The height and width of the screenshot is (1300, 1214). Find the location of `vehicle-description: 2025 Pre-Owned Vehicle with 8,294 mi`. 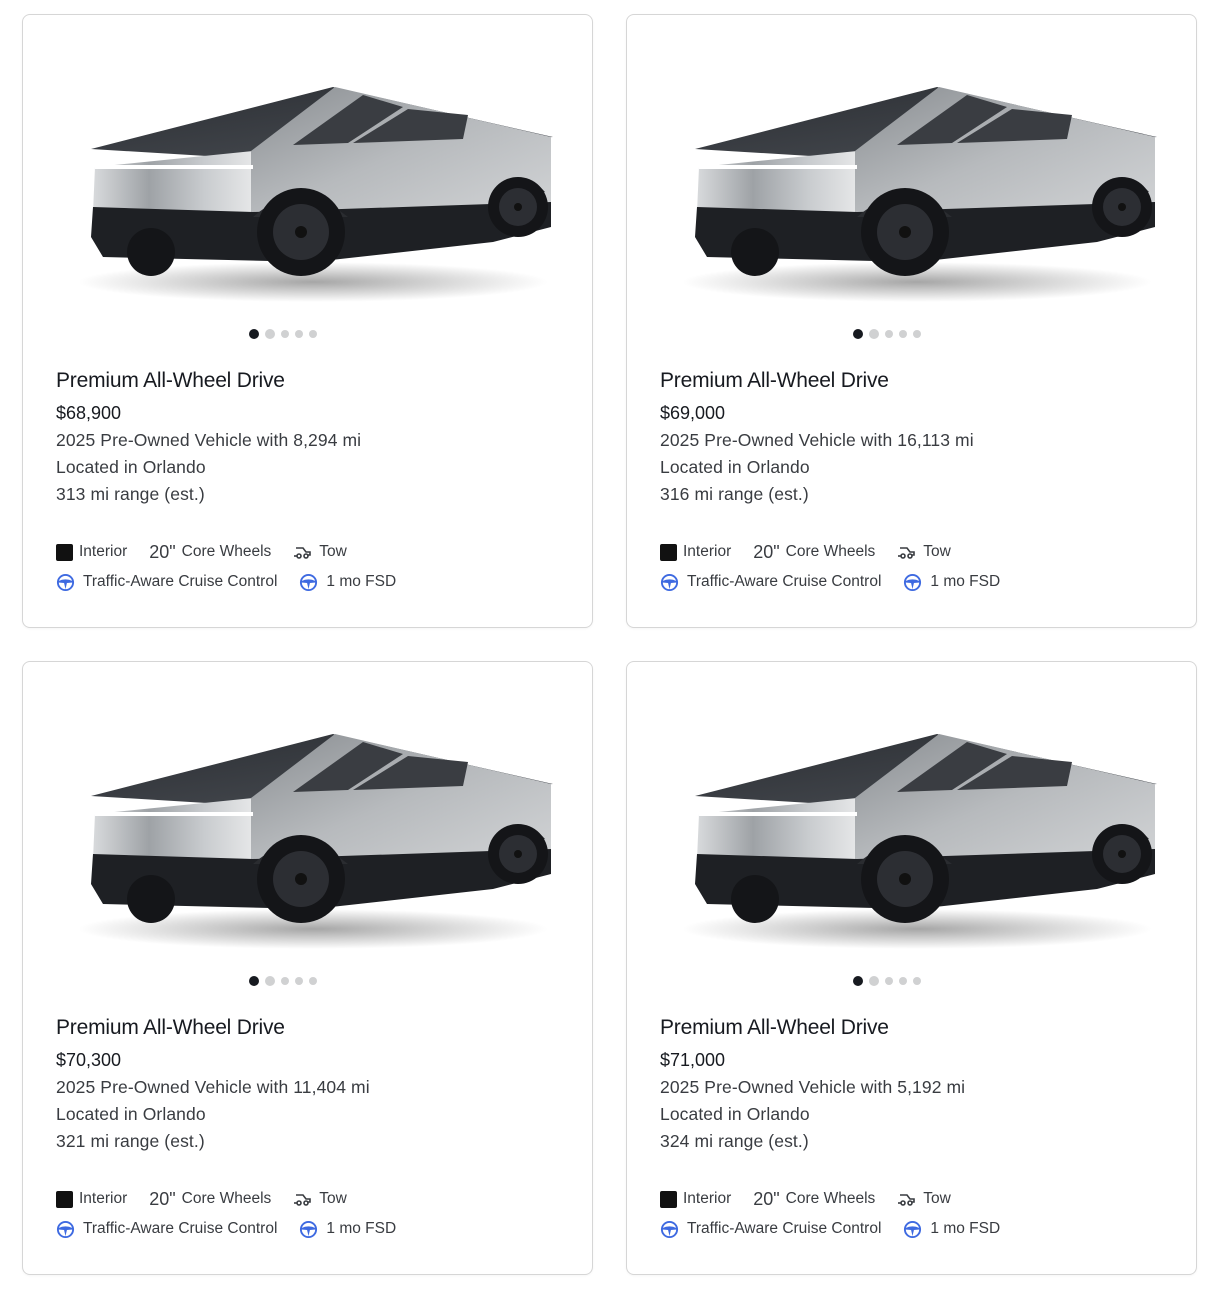

vehicle-description: 2025 Pre-Owned Vehicle with 8,294 mi is located at coordinates (209, 440).